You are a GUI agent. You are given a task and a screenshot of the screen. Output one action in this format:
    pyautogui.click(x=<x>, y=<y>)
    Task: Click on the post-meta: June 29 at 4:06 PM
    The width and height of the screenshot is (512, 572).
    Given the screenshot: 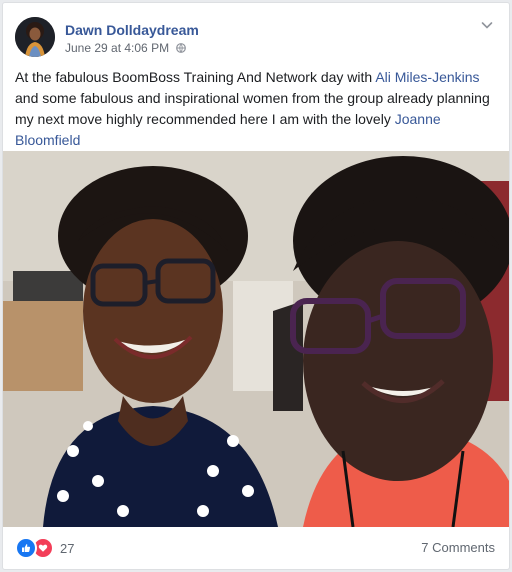 What is the action you would take?
    pyautogui.click(x=126, y=48)
    